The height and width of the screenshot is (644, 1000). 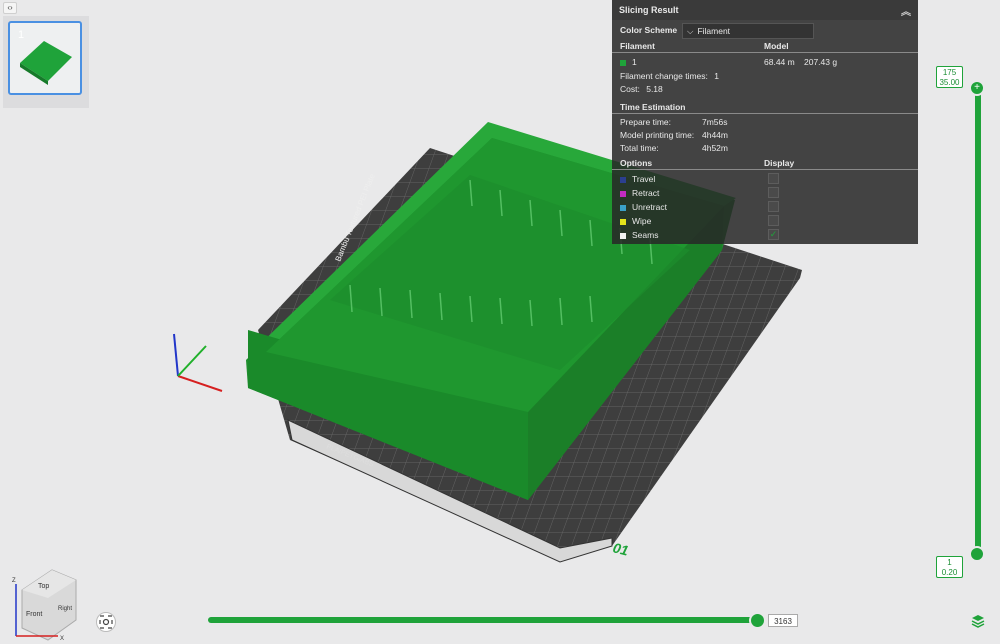 What do you see at coordinates (748, 31) in the screenshot?
I see `color-scheme-select: ⌵ Filament` at bounding box center [748, 31].